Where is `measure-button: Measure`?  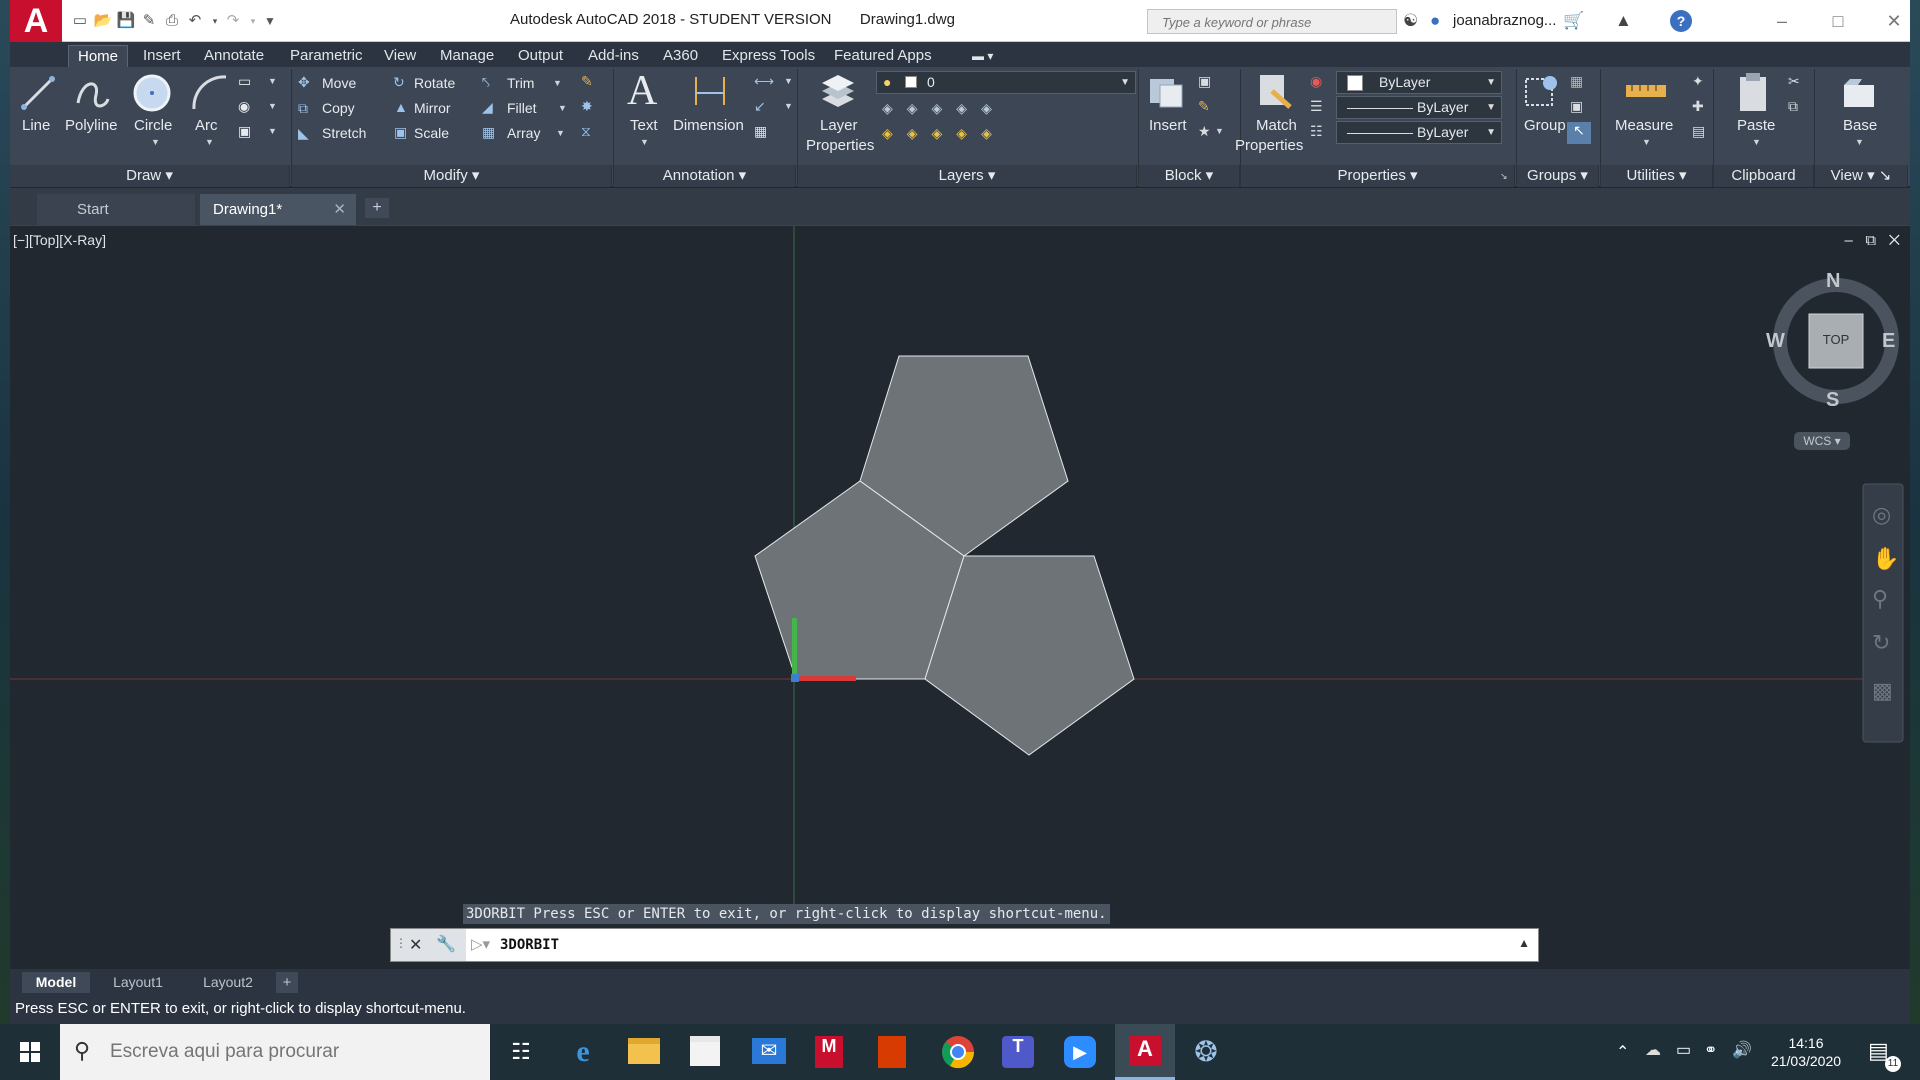
measure-button: Measure is located at coordinates (1644, 125).